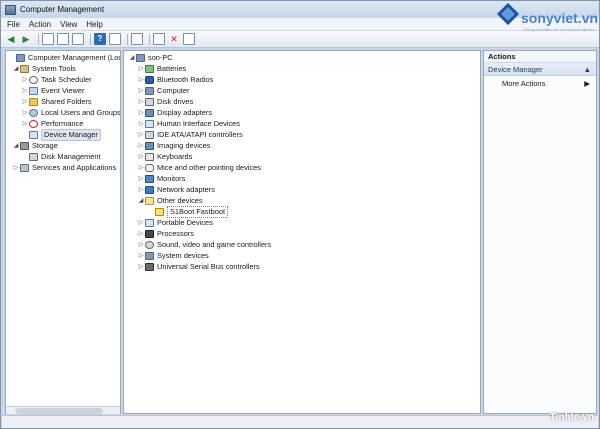 This screenshot has height=429, width=600. What do you see at coordinates (33, 102) in the screenshot?
I see `folder-icon` at bounding box center [33, 102].